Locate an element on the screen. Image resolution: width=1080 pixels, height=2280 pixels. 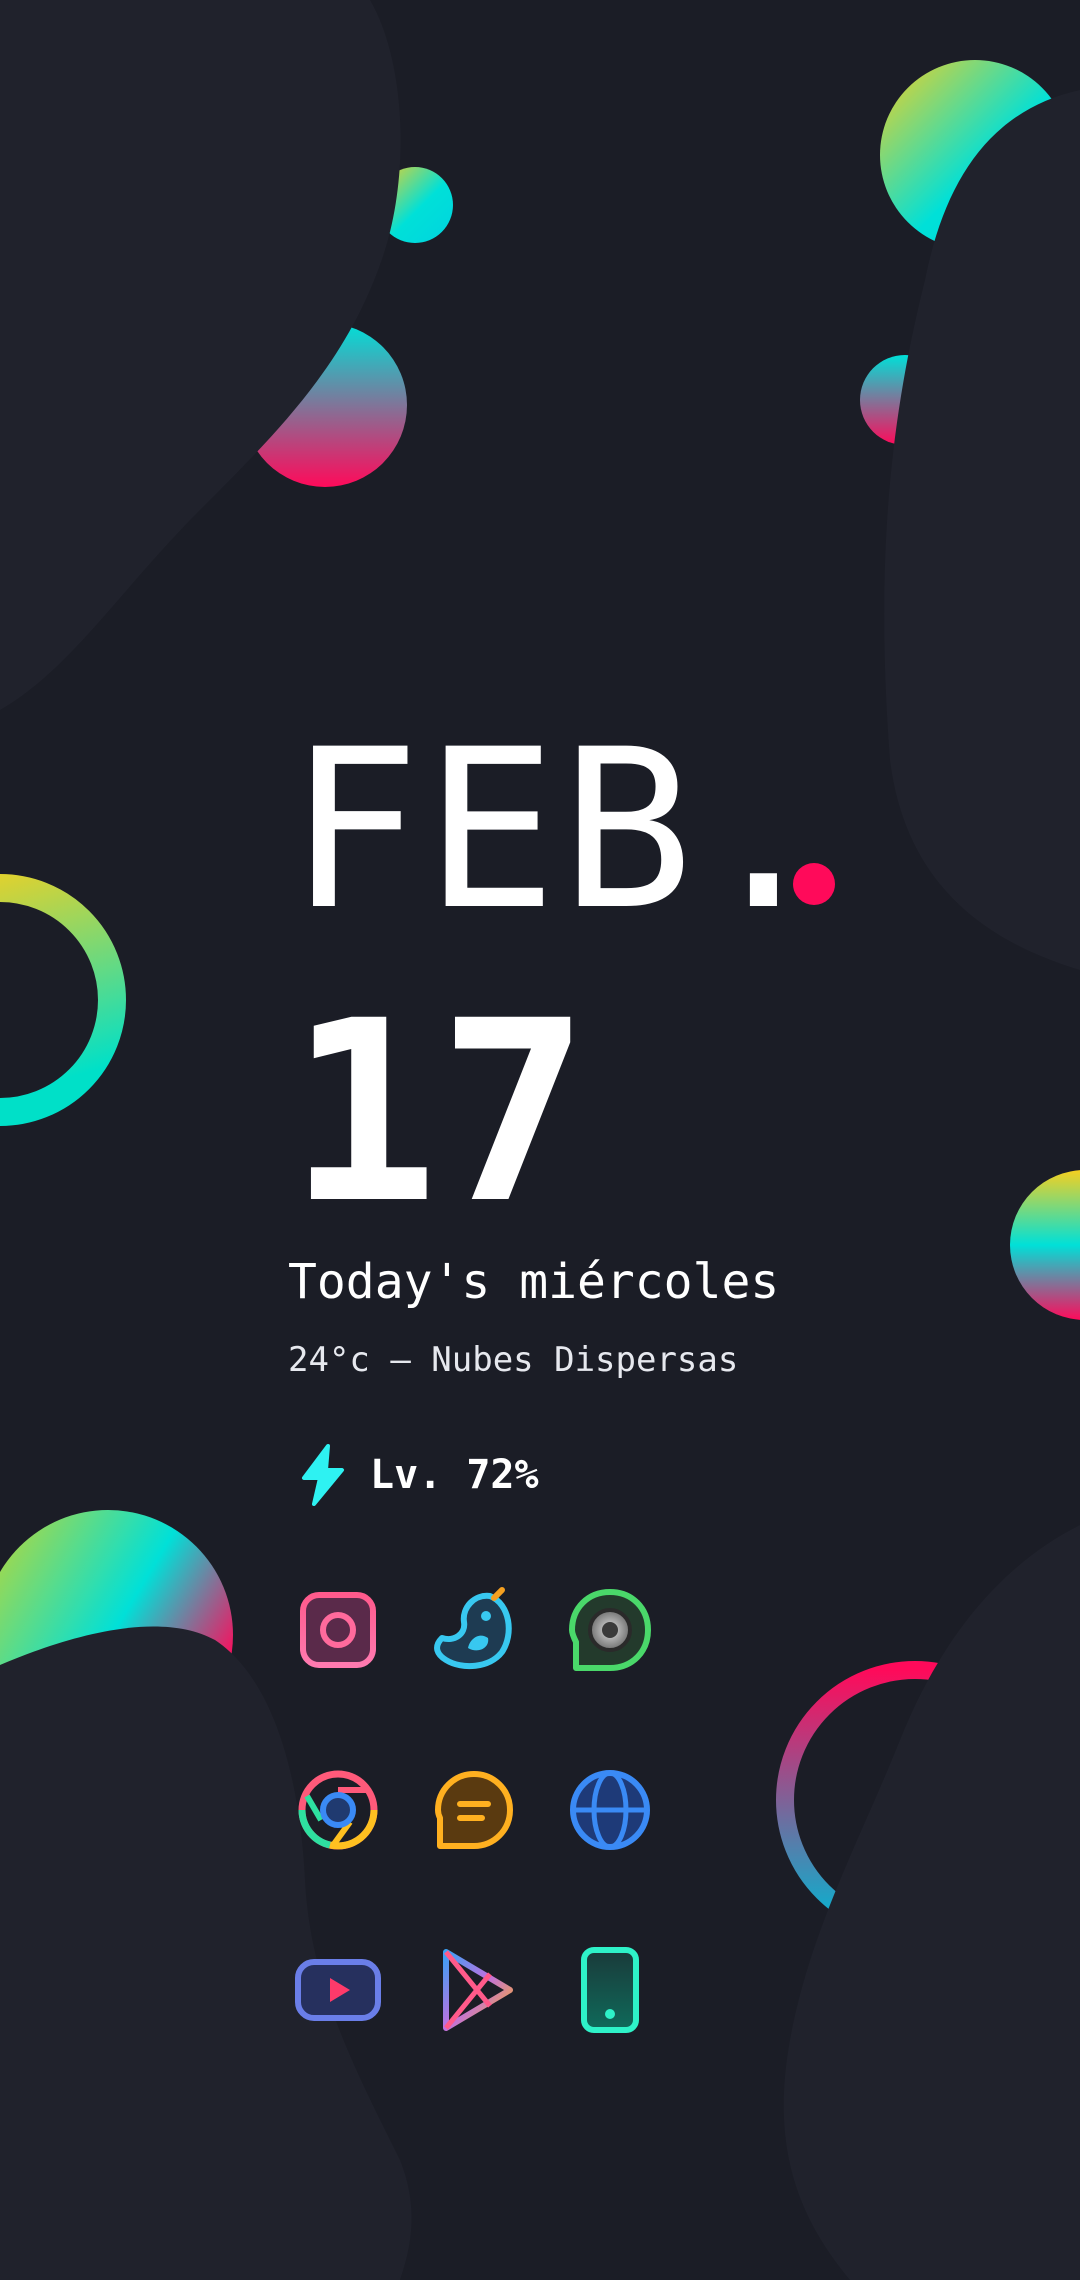
app-messages is located at coordinates (474, 1810).